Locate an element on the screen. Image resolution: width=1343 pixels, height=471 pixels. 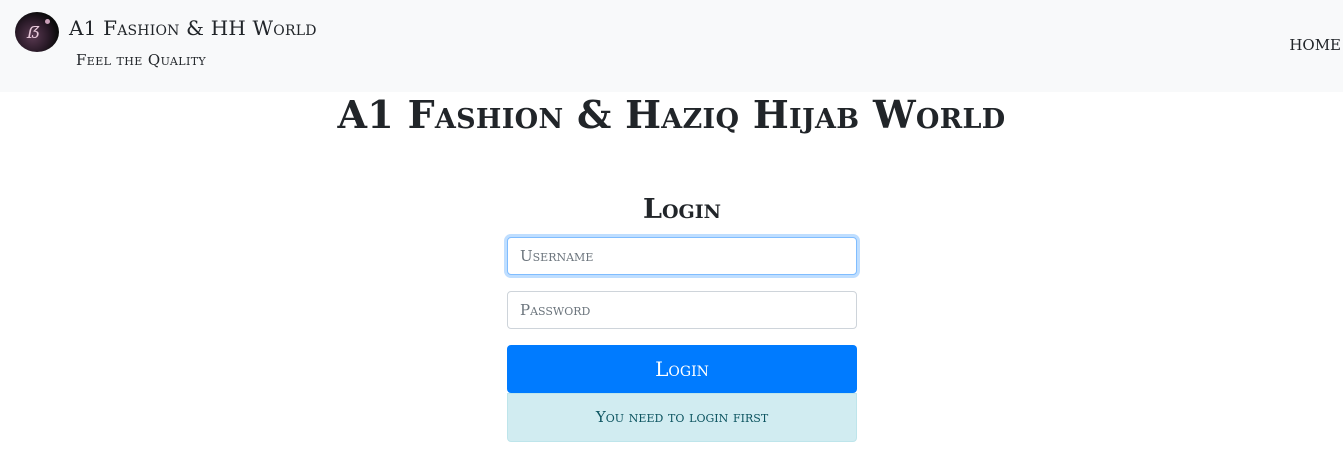
password-input is located at coordinates (682, 310).